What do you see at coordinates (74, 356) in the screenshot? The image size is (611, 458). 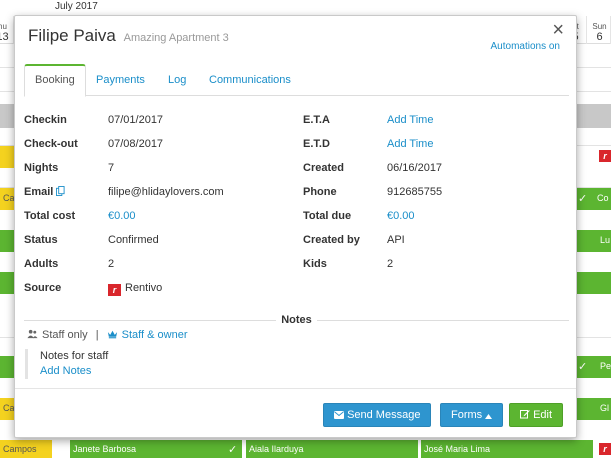 I see `note-text: Notes for staff` at bounding box center [74, 356].